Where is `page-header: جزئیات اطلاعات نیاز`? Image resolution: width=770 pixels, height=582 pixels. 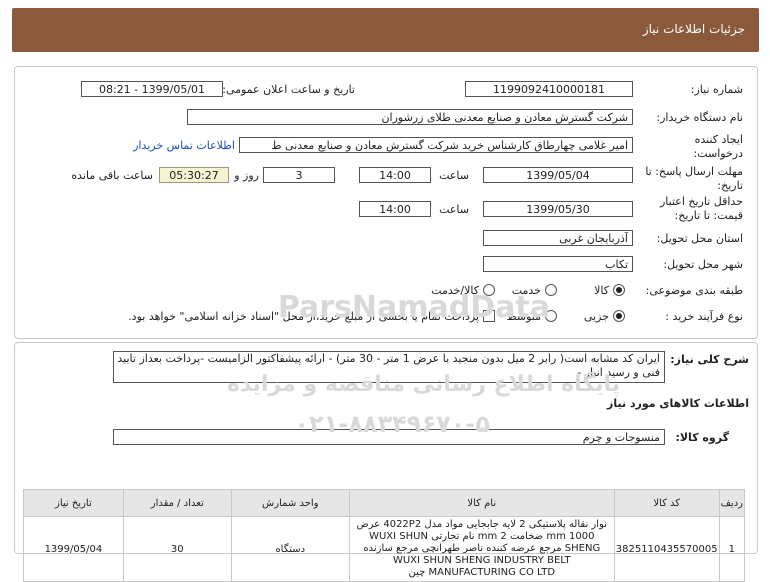 page-header: جزئیات اطلاعات نیاز is located at coordinates (385, 30).